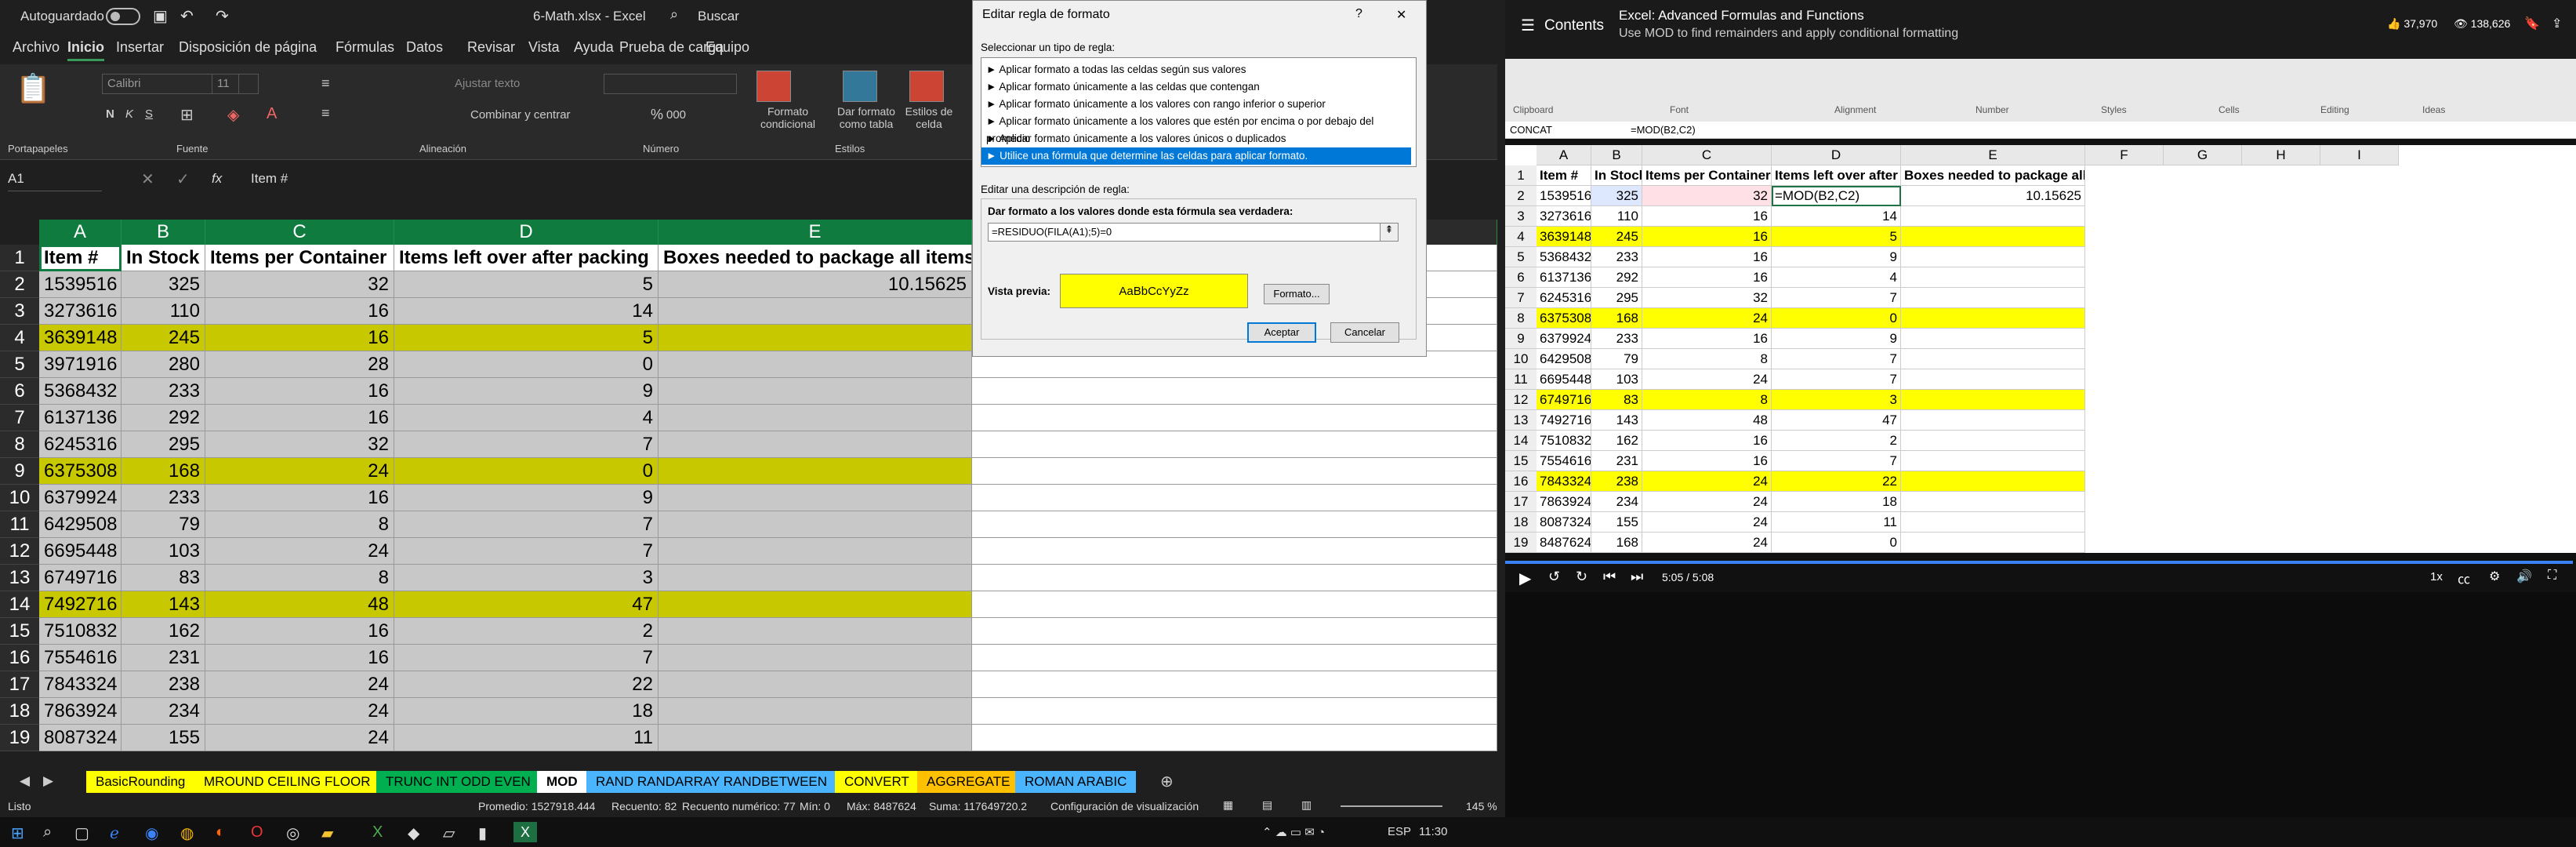 The width and height of the screenshot is (2576, 847). I want to click on sheet-tab: RAND RANDARRAY RANDBETWEEN, so click(711, 782).